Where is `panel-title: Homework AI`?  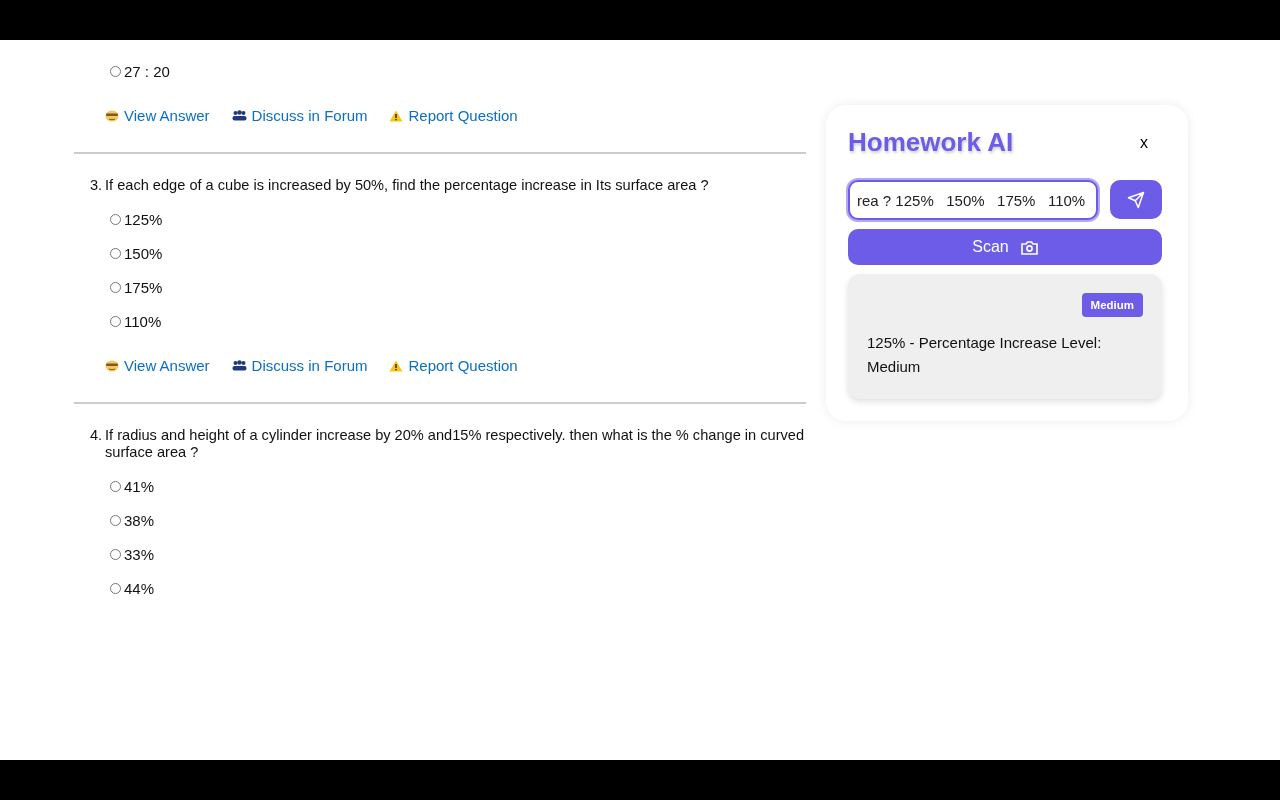
panel-title: Homework AI is located at coordinates (931, 142).